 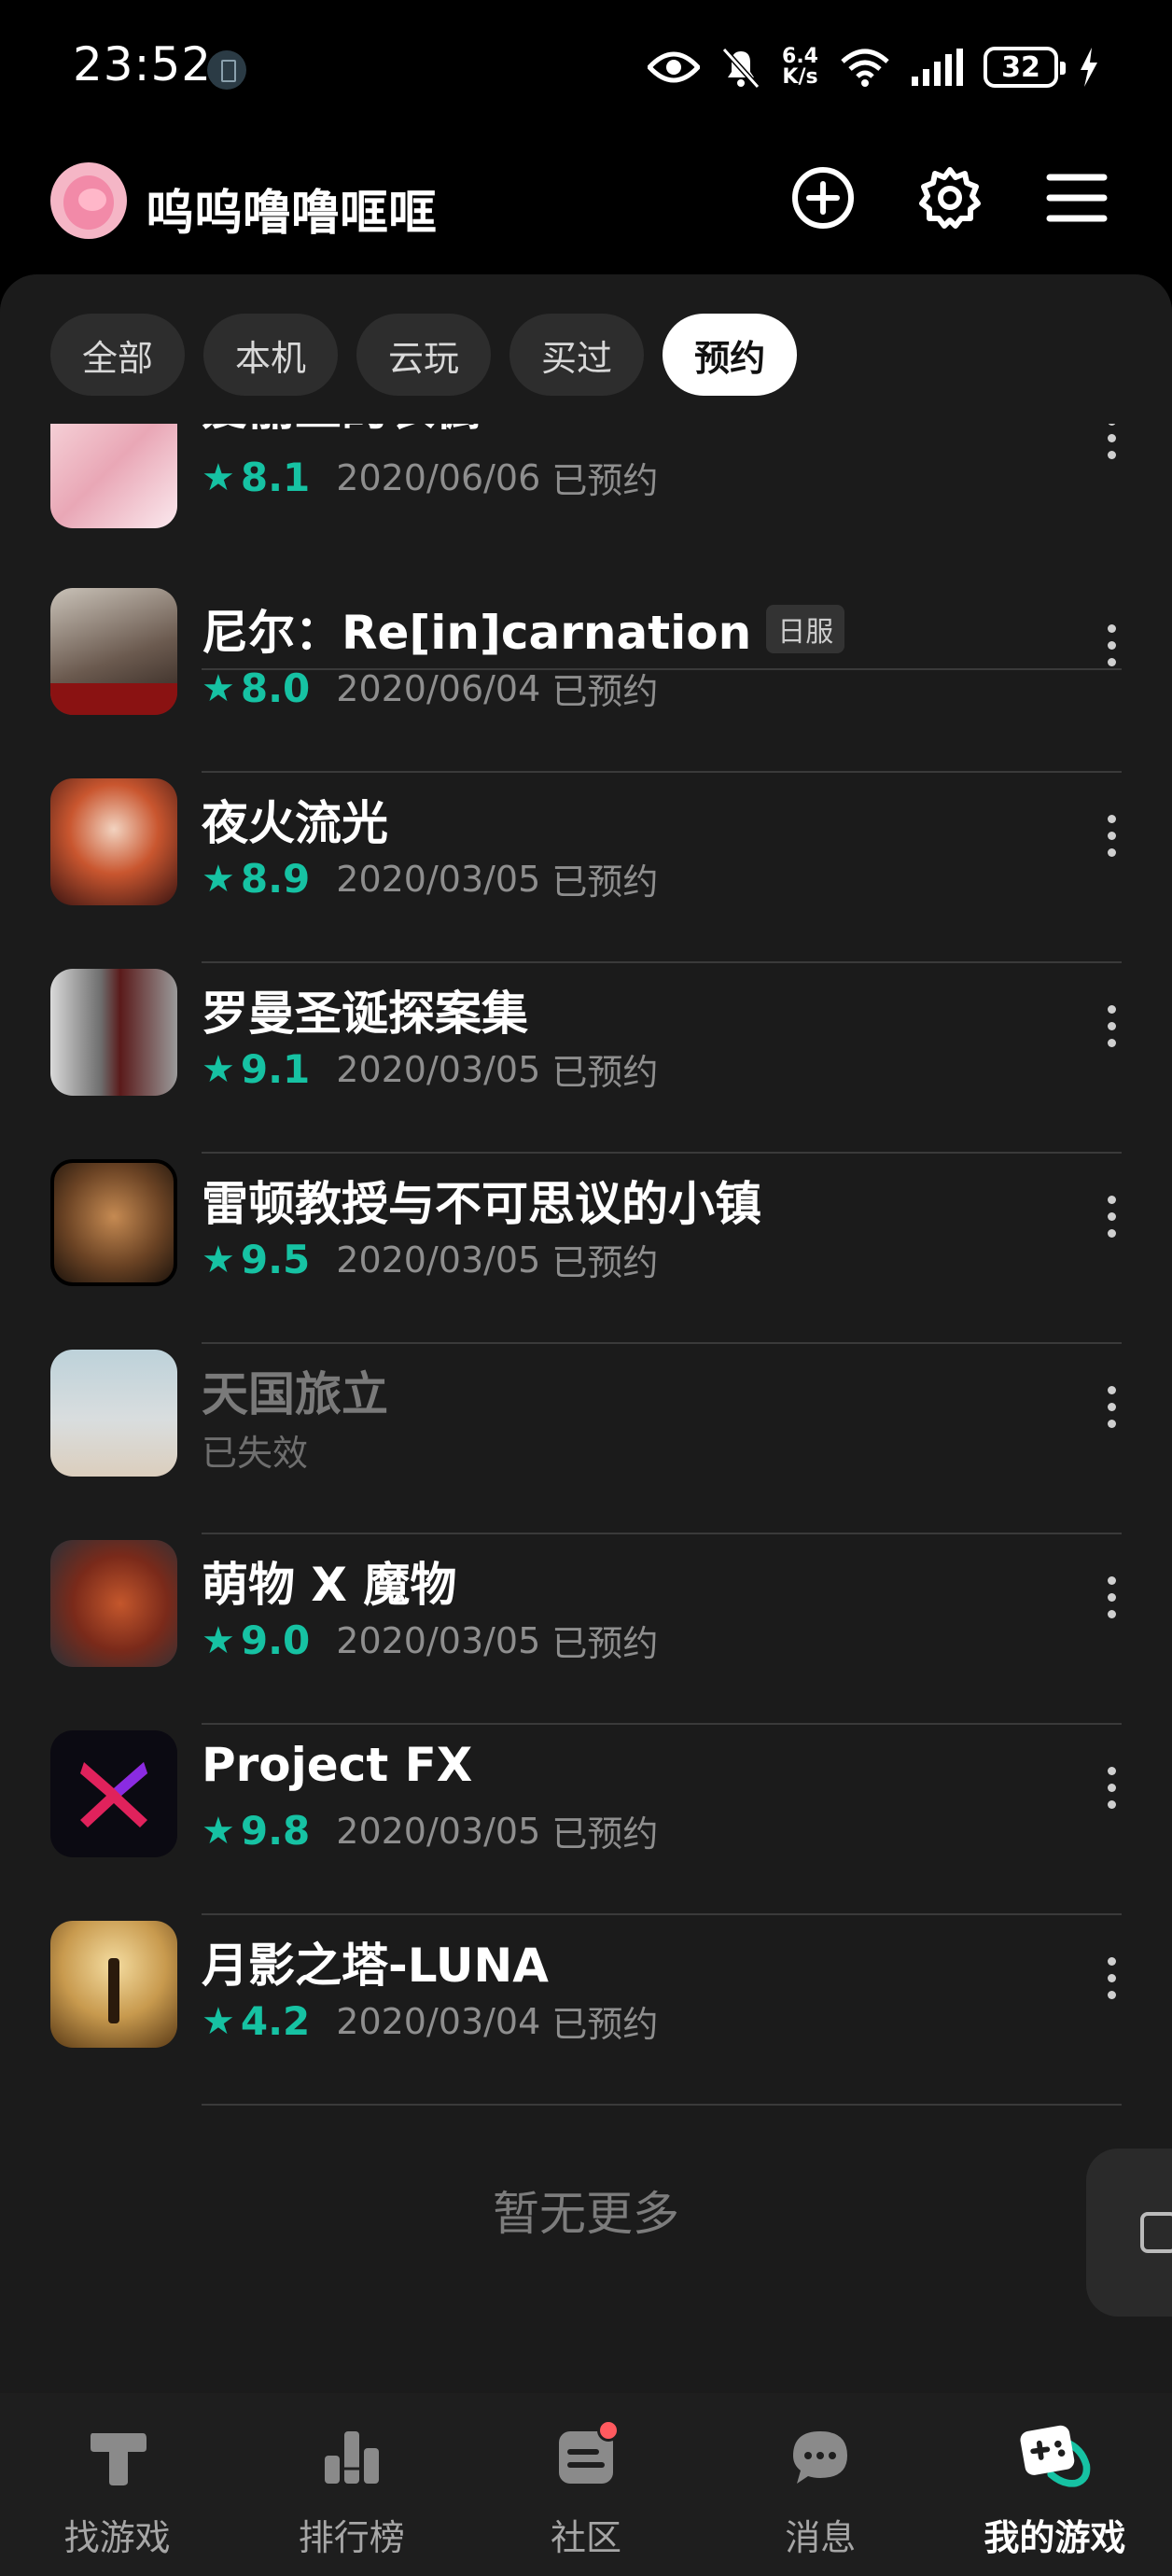 I want to click on notification-badge, so click(x=608, y=2430).